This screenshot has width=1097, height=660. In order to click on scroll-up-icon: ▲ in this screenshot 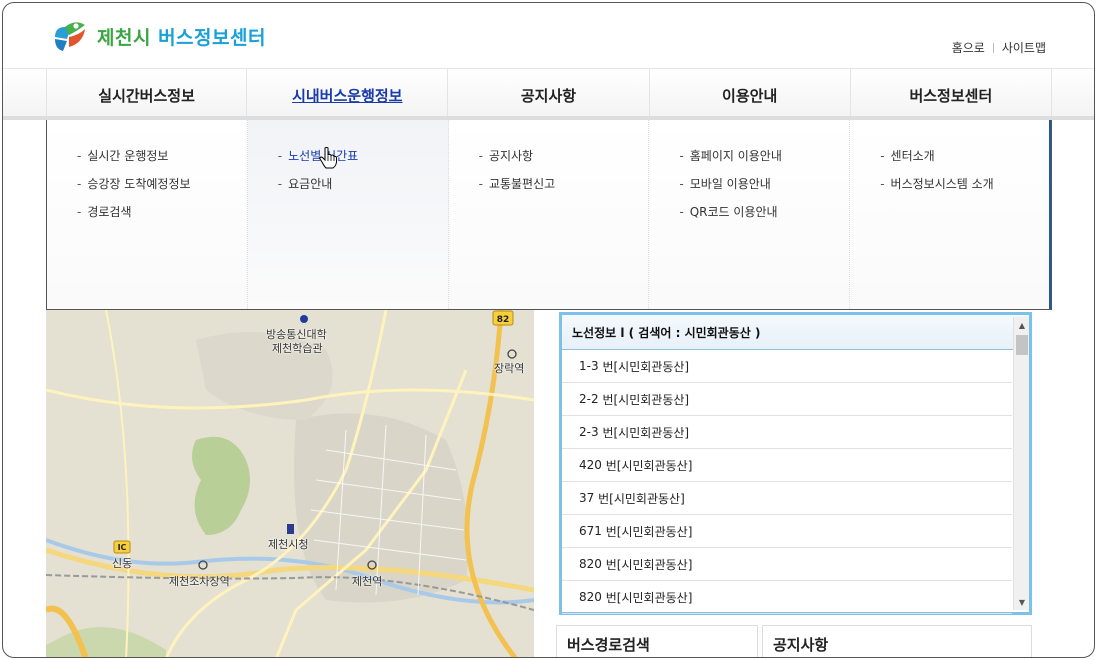, I will do `click(1022, 325)`.